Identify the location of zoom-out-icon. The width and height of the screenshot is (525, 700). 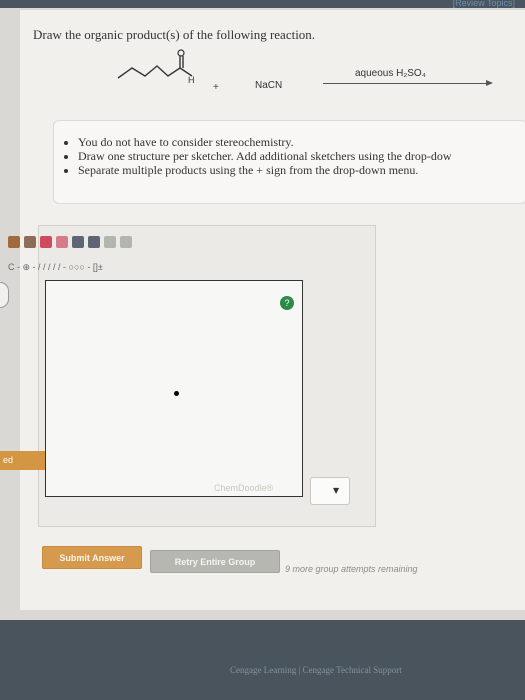
(94, 242).